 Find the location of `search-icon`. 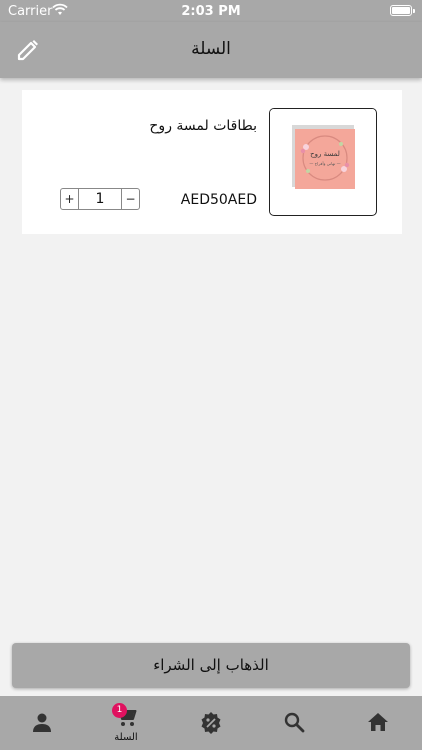

search-icon is located at coordinates (294, 722).